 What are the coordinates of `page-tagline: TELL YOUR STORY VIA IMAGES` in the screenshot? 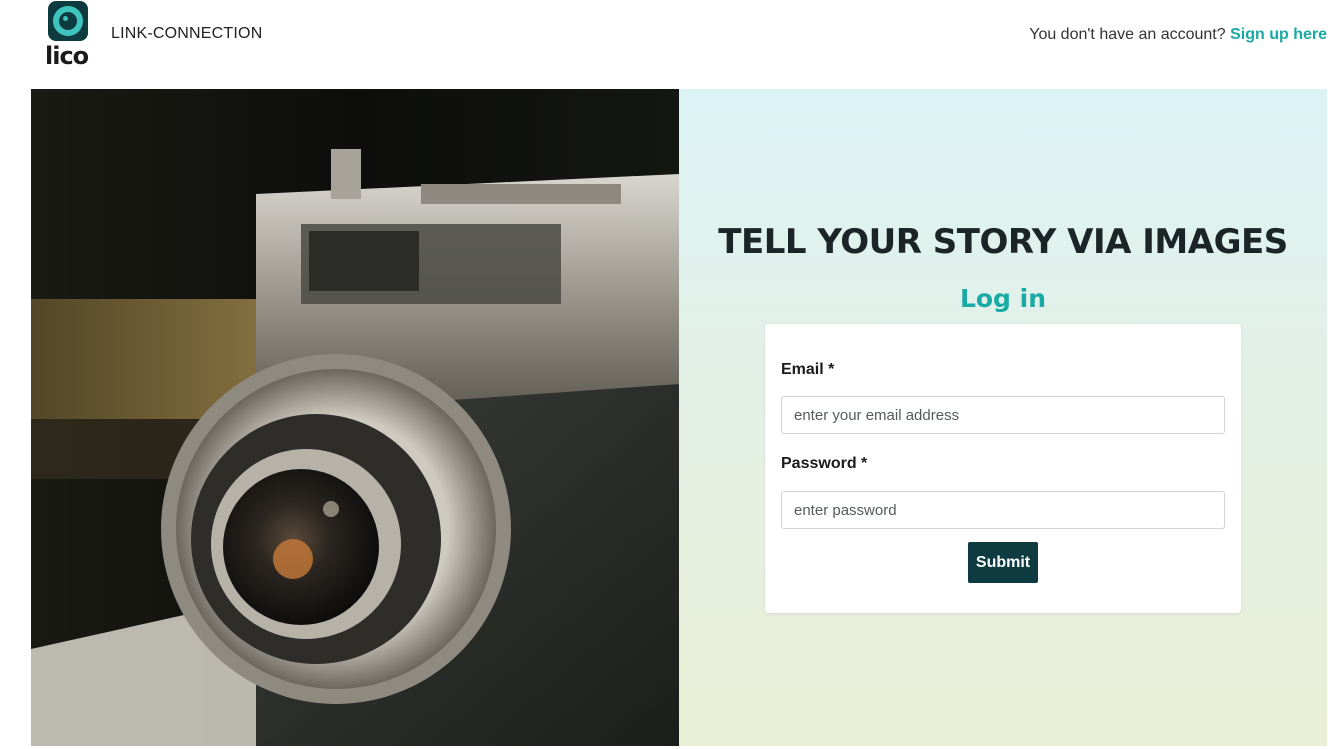 It's located at (1003, 242).